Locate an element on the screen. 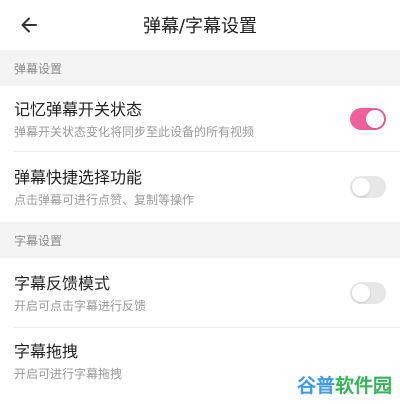 The image size is (400, 404). remember-danmaku-toggle is located at coordinates (368, 119).